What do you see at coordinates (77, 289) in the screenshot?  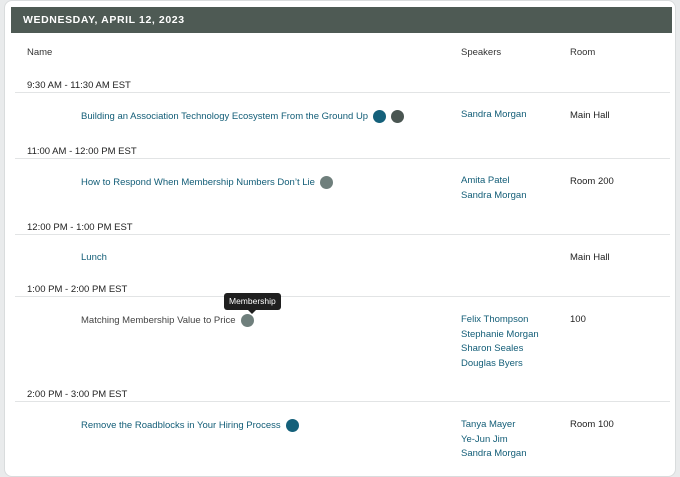 I see `time-slot-label: 1:00 PM - 2:00 PM EST` at bounding box center [77, 289].